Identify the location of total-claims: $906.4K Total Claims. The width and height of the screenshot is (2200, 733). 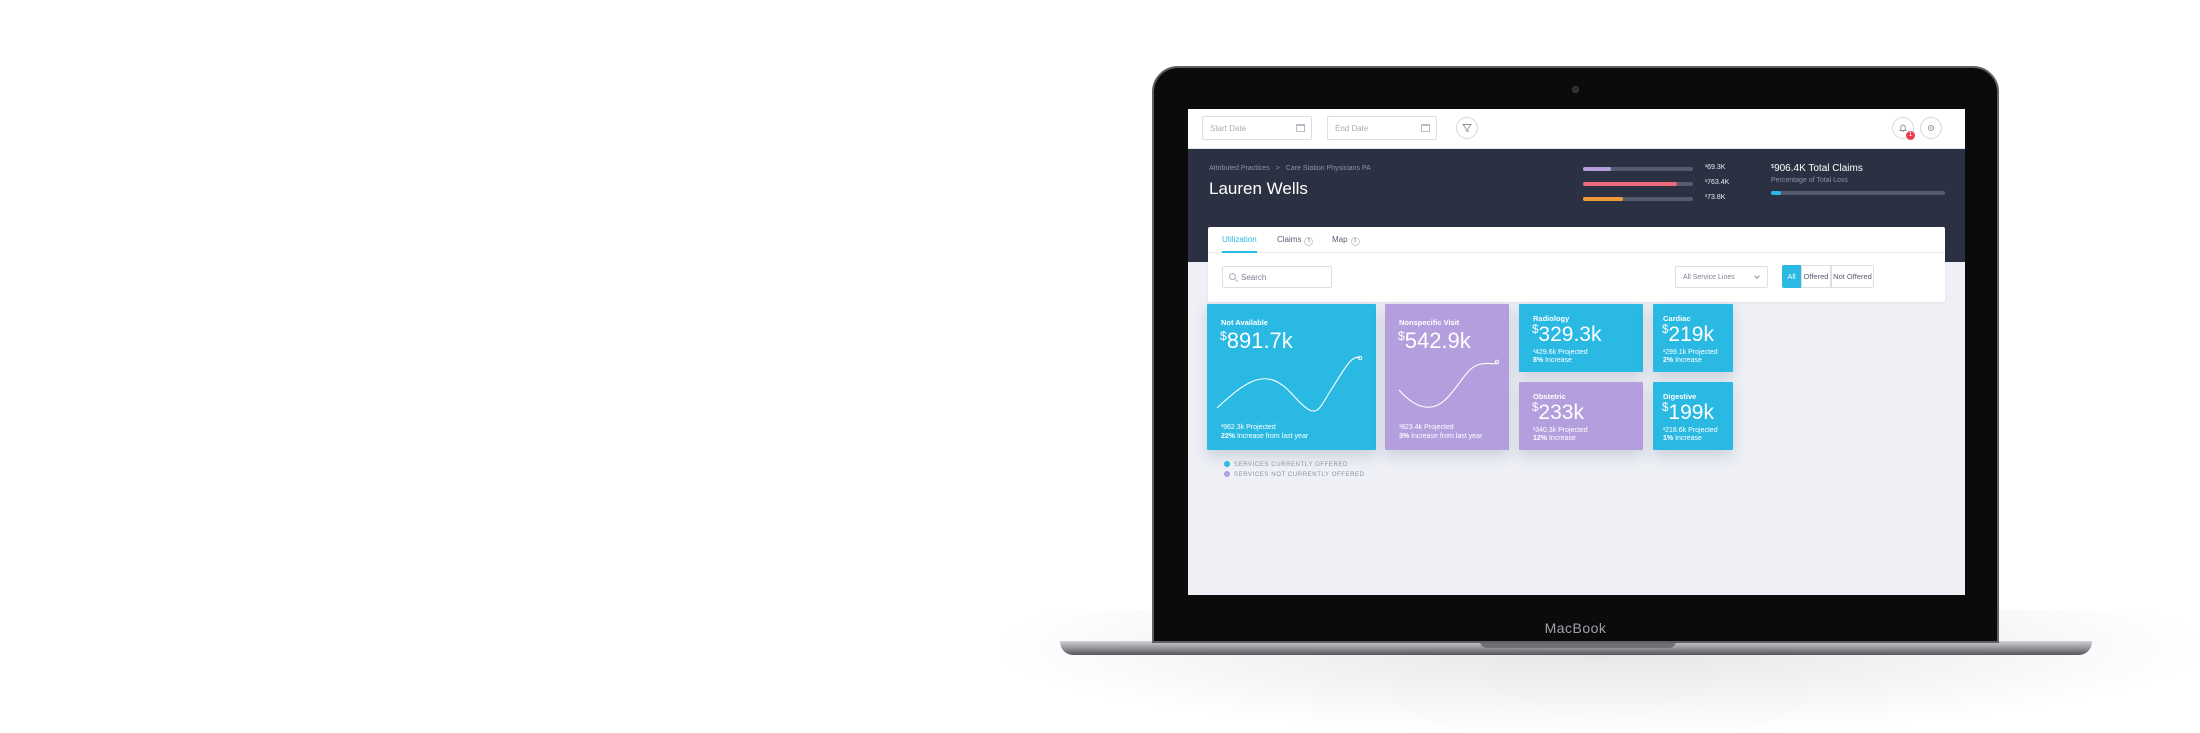
(1817, 168).